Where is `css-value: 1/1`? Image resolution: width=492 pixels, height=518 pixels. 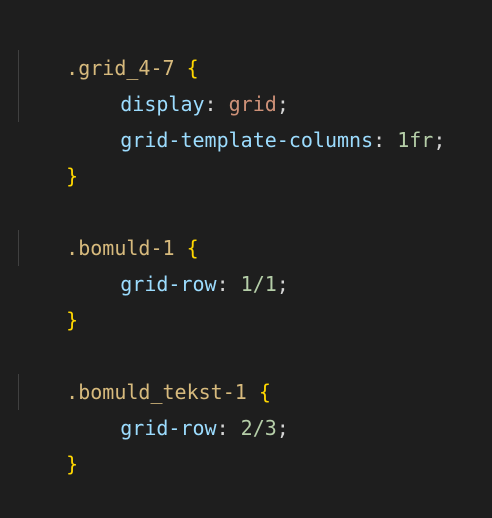
css-value: 1/1 is located at coordinates (258, 284).